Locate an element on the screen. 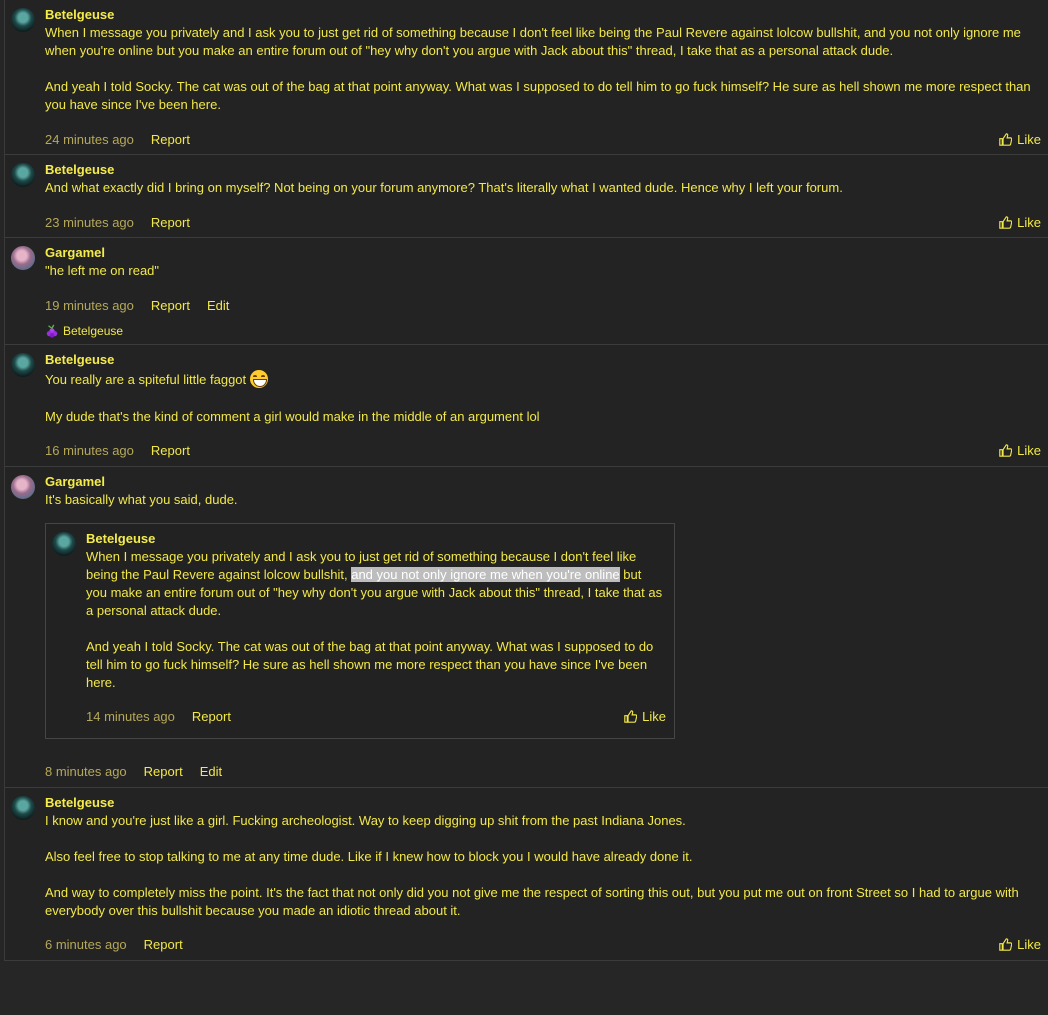 The image size is (1048, 1015). post-text: You really are a spiteful little faggot is located at coordinates (146, 379).